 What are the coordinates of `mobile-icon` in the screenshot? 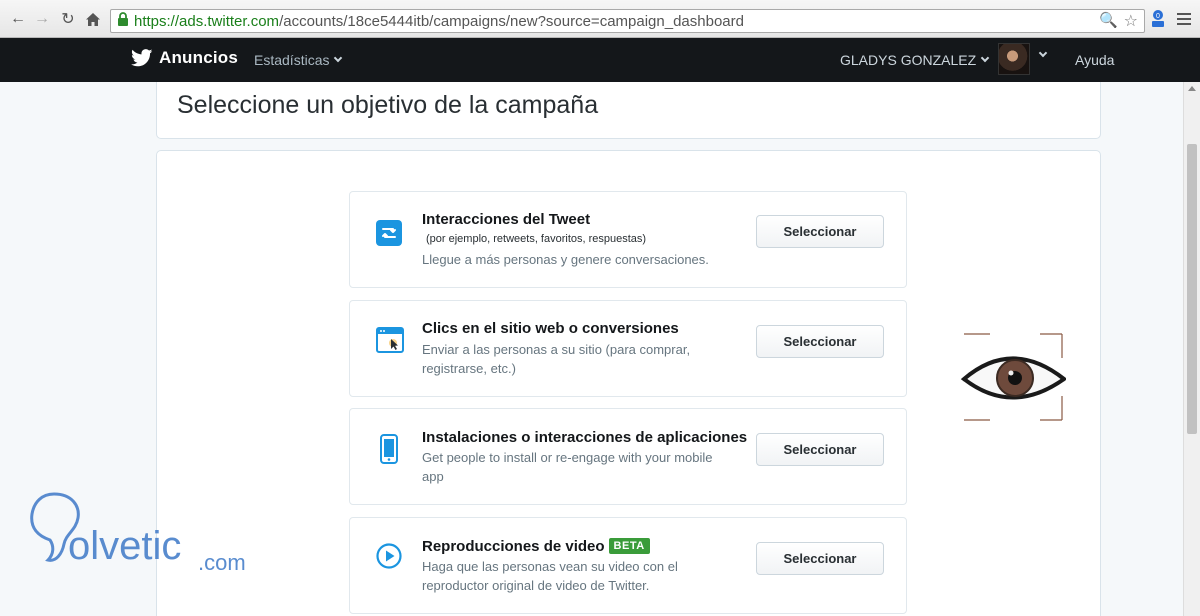 It's located at (389, 449).